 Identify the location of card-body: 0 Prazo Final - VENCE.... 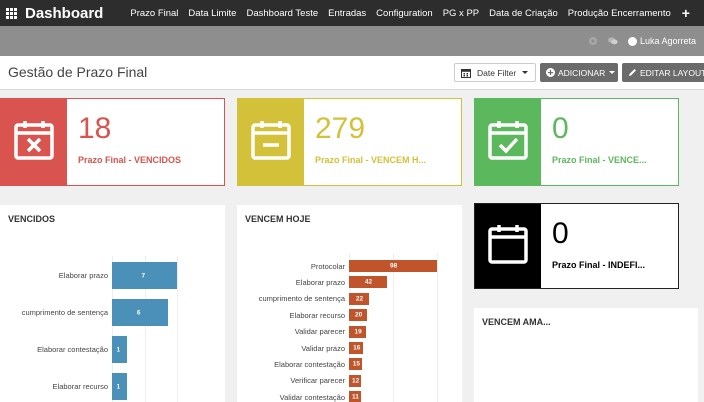
(606, 142).